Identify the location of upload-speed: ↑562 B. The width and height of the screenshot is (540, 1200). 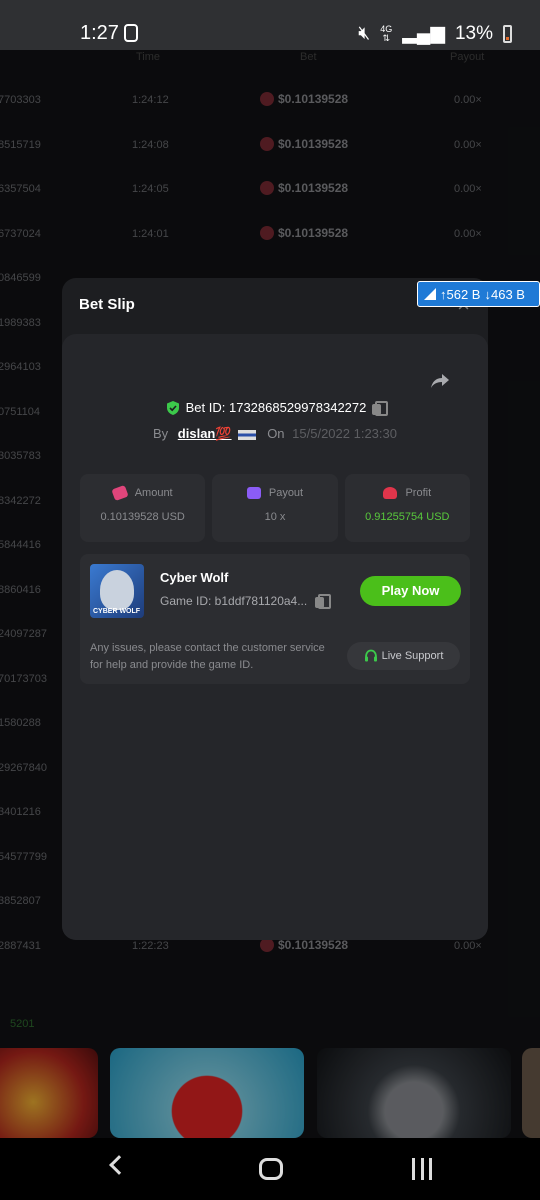
(460, 294).